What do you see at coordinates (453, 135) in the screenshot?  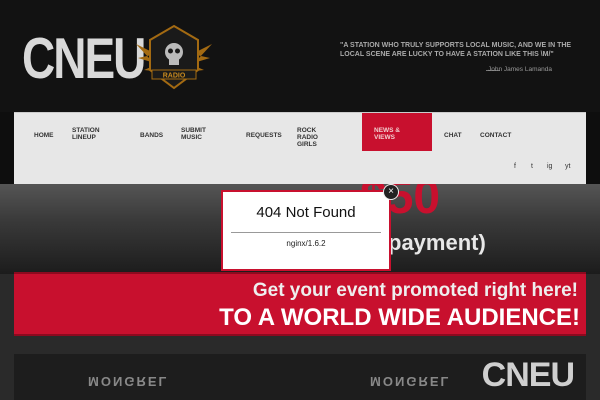 I see `nav-chat: CHAT` at bounding box center [453, 135].